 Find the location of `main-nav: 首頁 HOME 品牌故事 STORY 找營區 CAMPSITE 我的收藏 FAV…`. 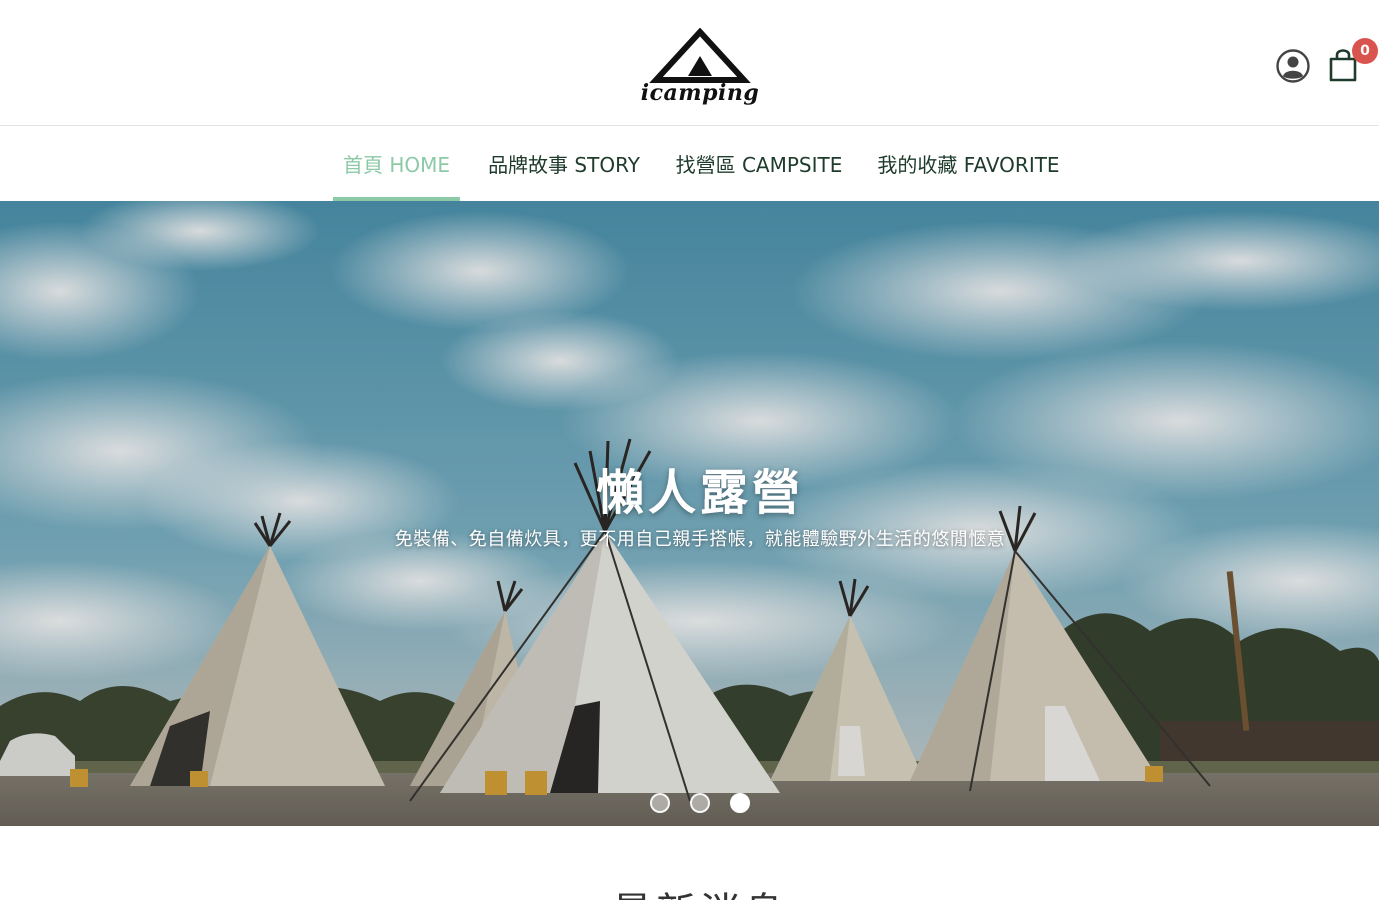

main-nav: 首頁 HOME 品牌故事 STORY 找營區 CAMPSITE 我的收藏 FAV… is located at coordinates (689, 163).